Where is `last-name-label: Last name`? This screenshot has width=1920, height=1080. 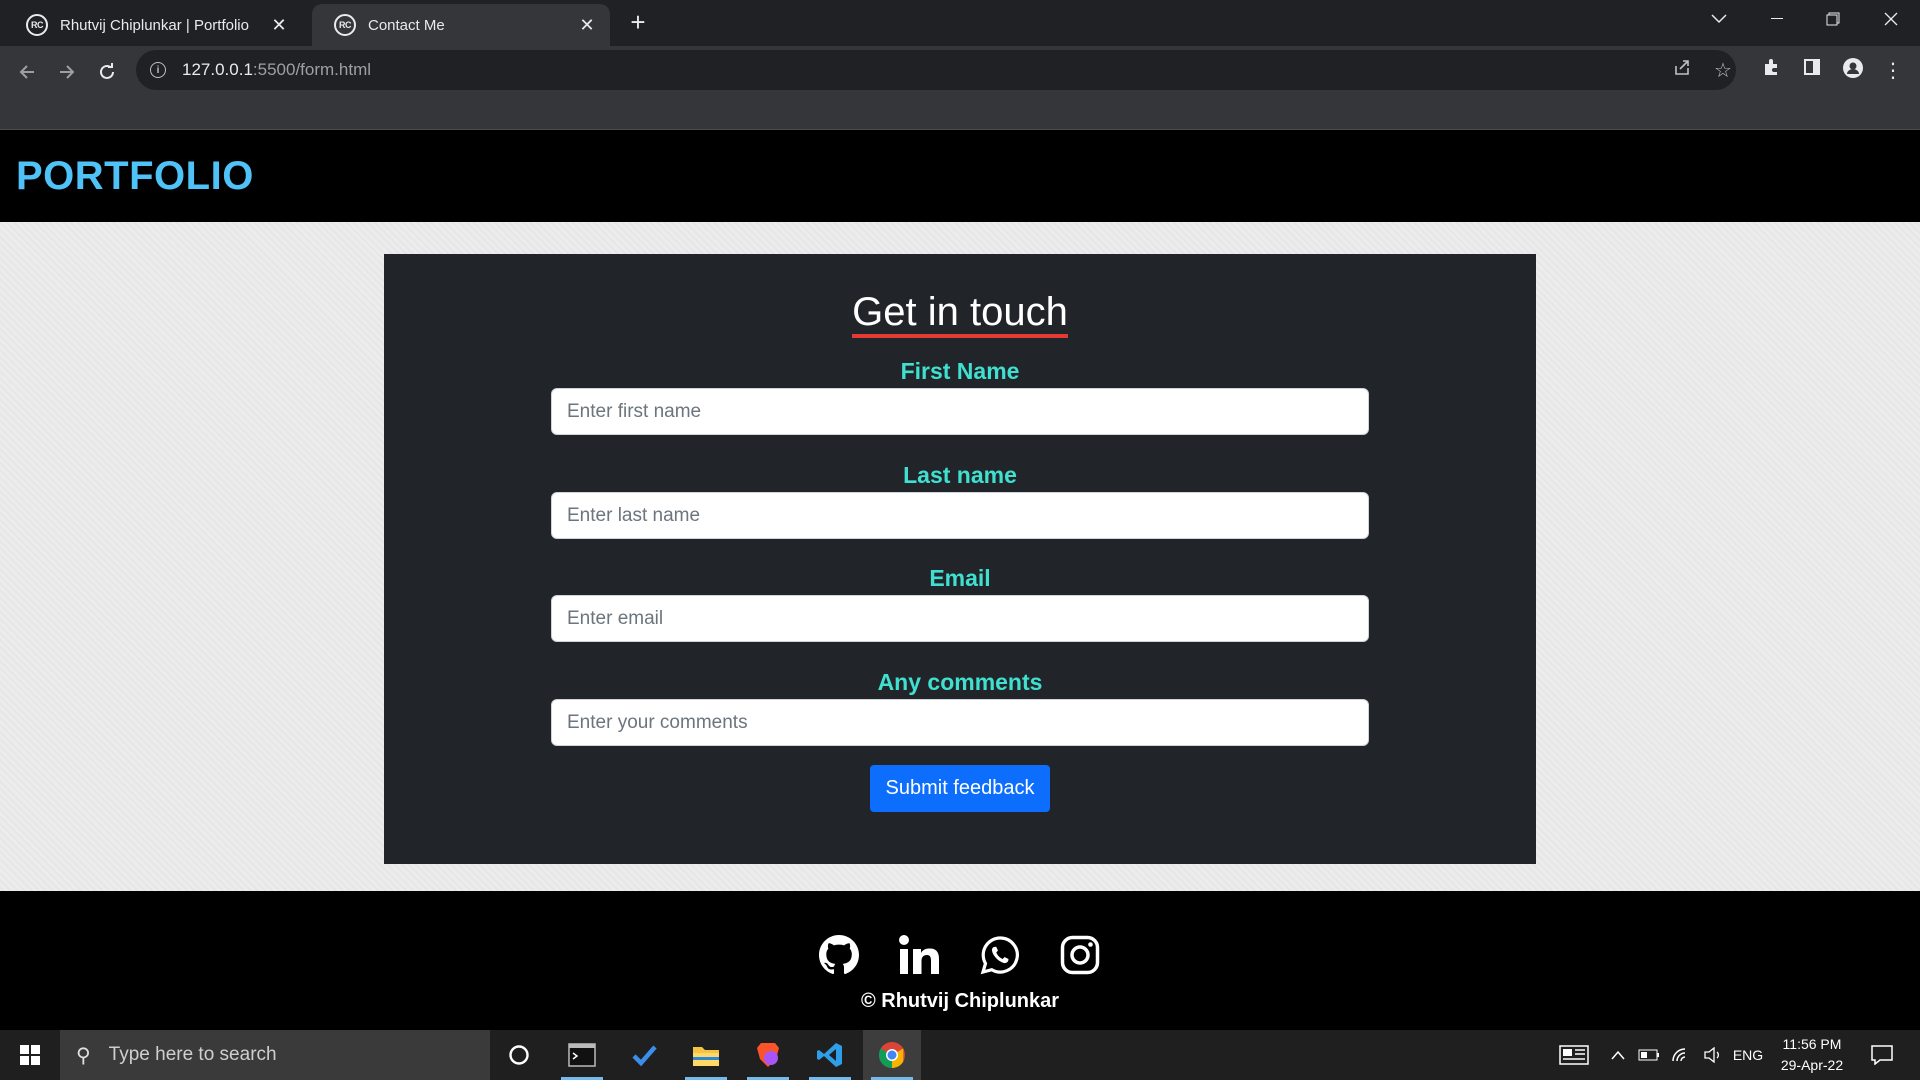 last-name-label: Last name is located at coordinates (960, 475).